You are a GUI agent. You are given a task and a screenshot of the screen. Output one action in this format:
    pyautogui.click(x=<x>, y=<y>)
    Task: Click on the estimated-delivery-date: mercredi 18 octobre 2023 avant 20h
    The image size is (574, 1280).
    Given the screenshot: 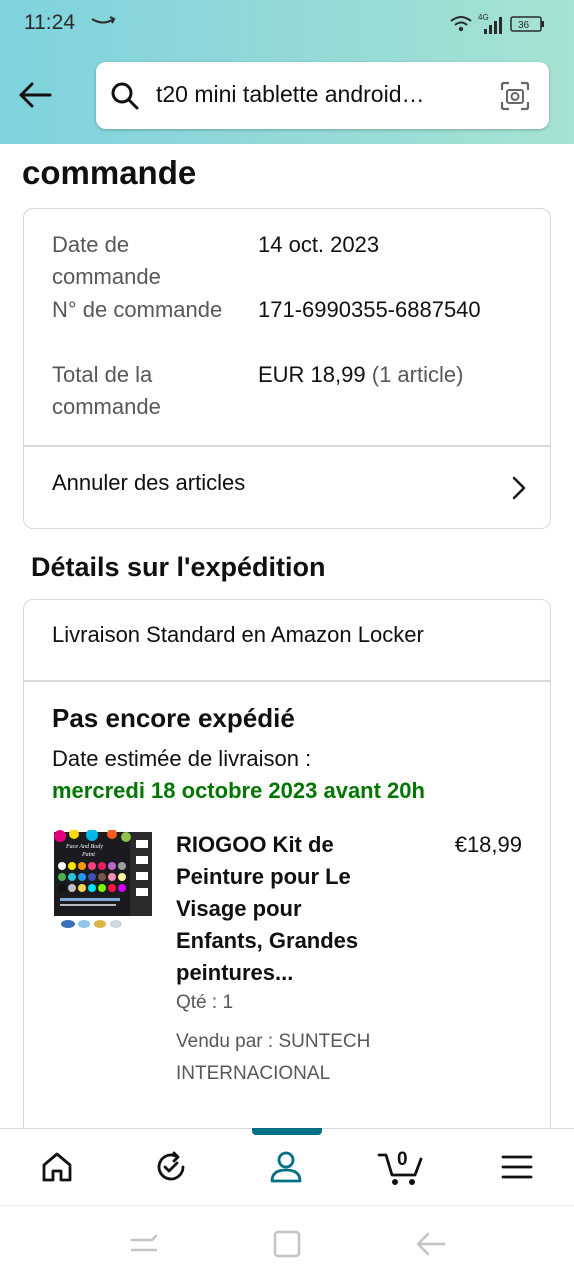 What is the action you would take?
    pyautogui.click(x=238, y=790)
    